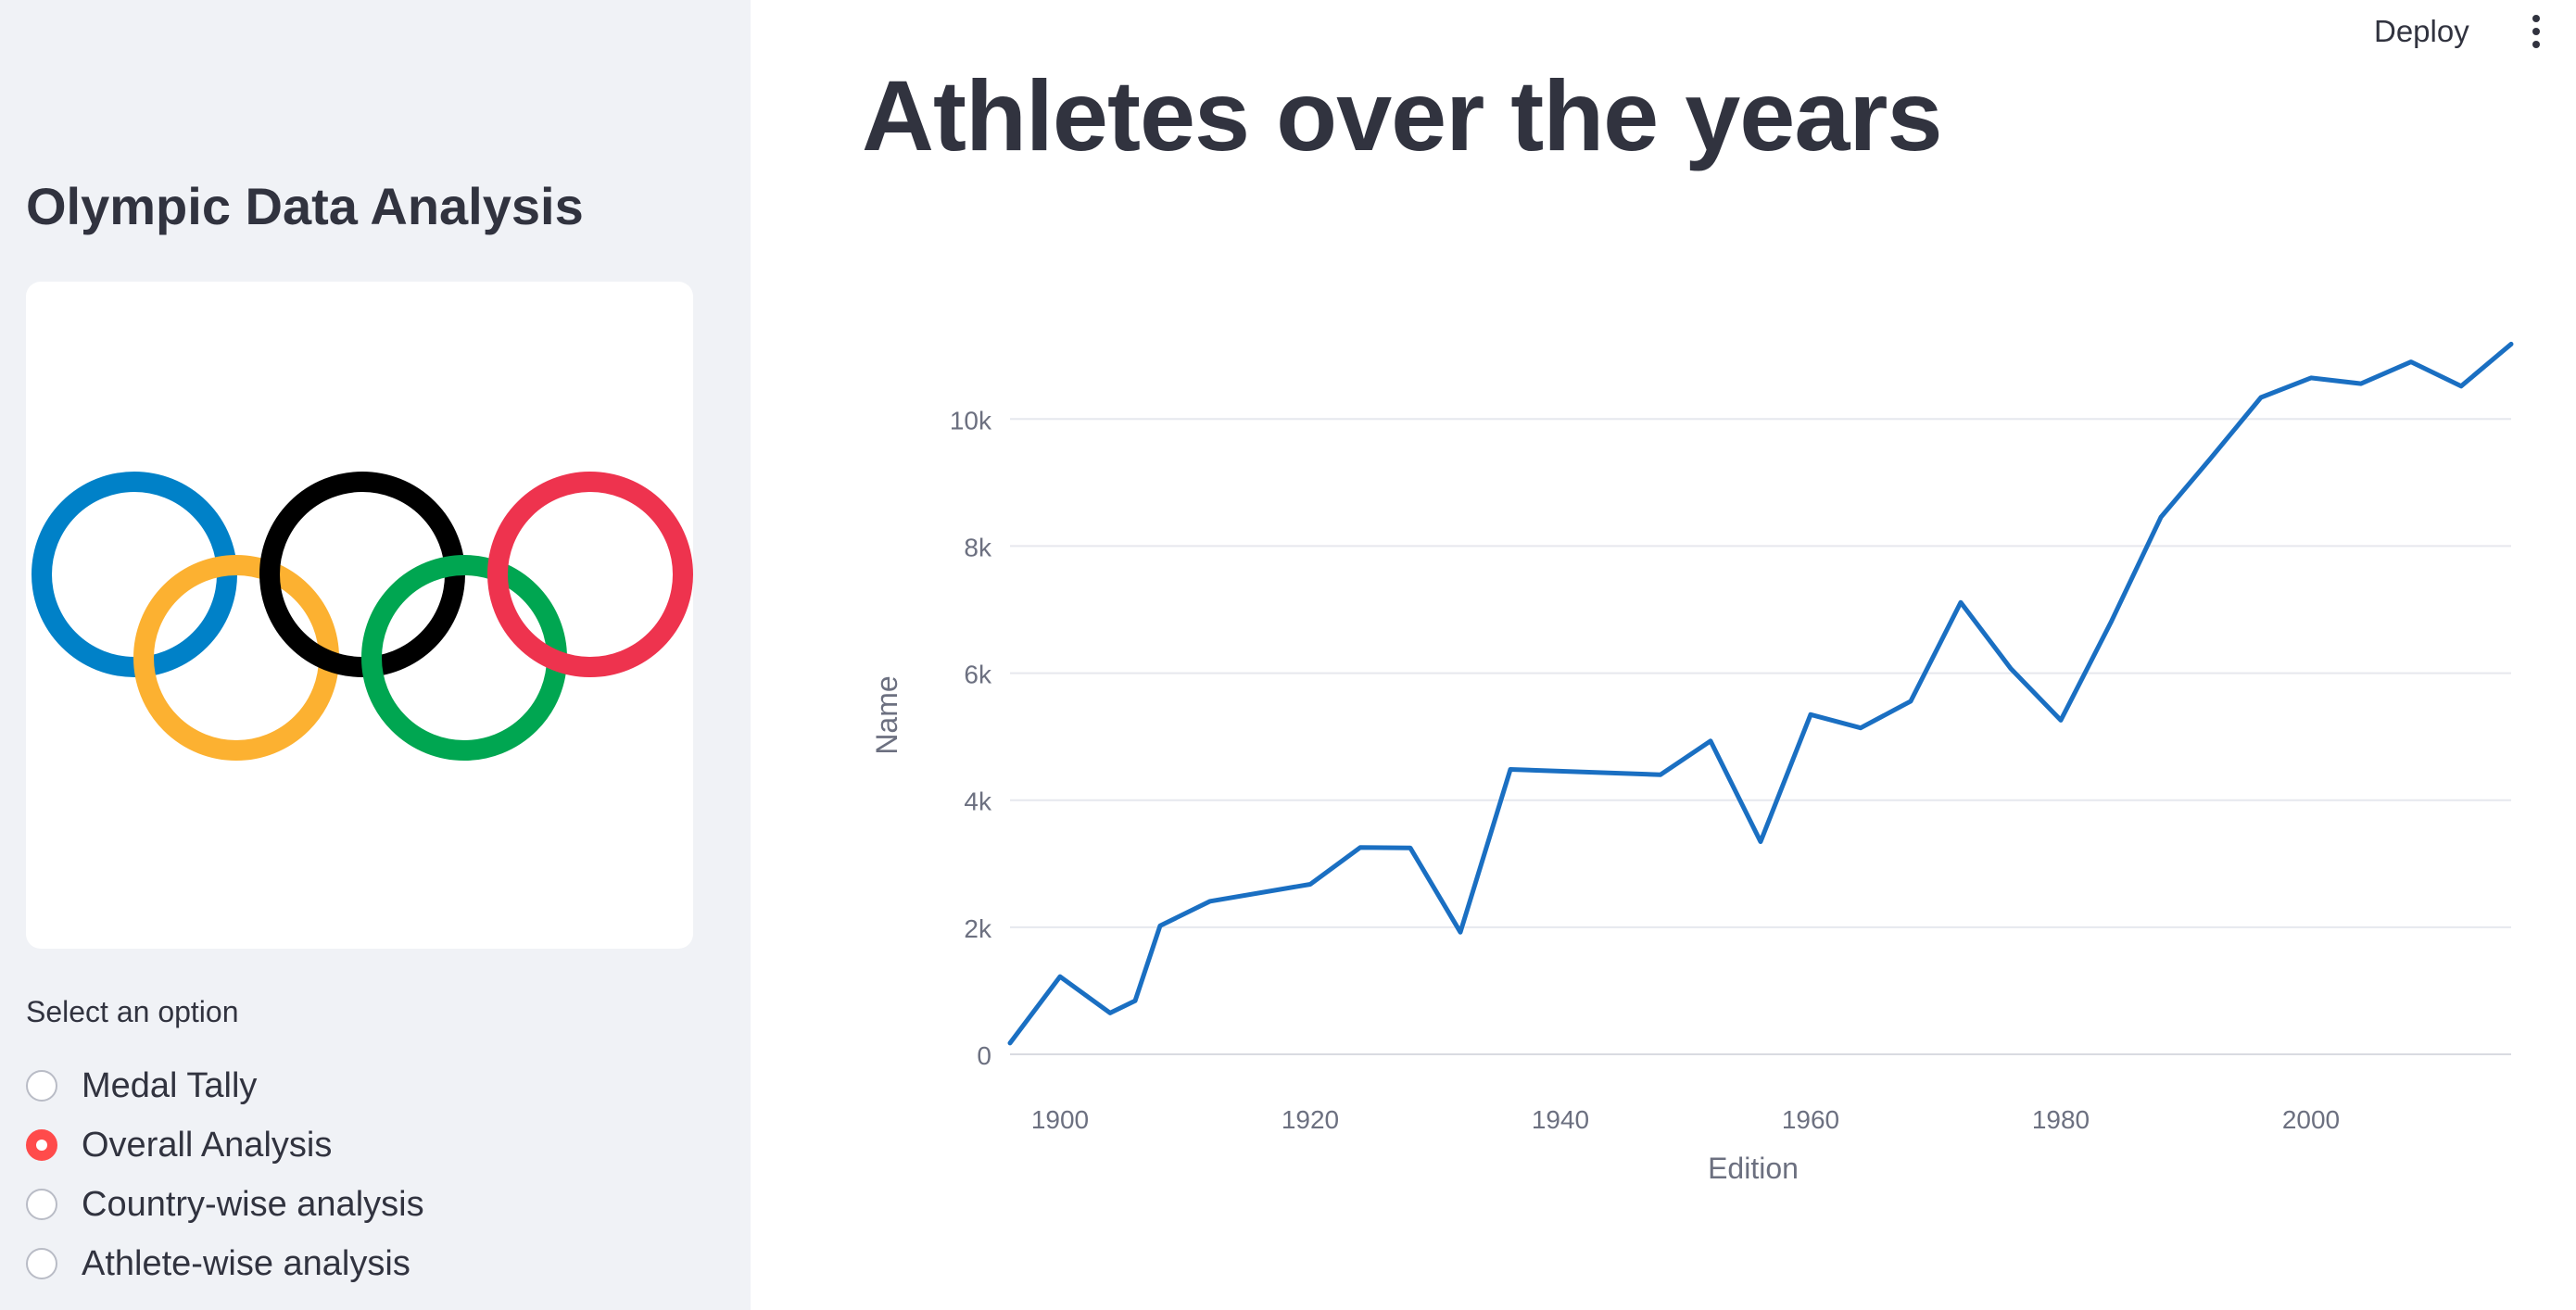 This screenshot has height=1310, width=2576. What do you see at coordinates (1810, 1119) in the screenshot?
I see `x-tick-label: 1960` at bounding box center [1810, 1119].